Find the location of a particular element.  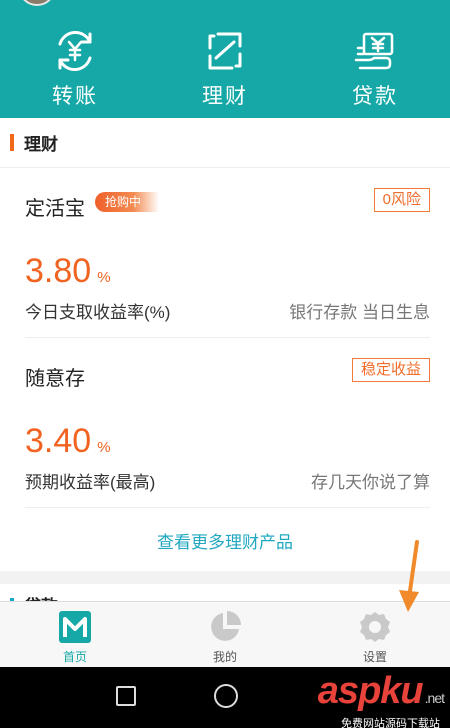

action-loan-label: 贷款 is located at coordinates (375, 96).